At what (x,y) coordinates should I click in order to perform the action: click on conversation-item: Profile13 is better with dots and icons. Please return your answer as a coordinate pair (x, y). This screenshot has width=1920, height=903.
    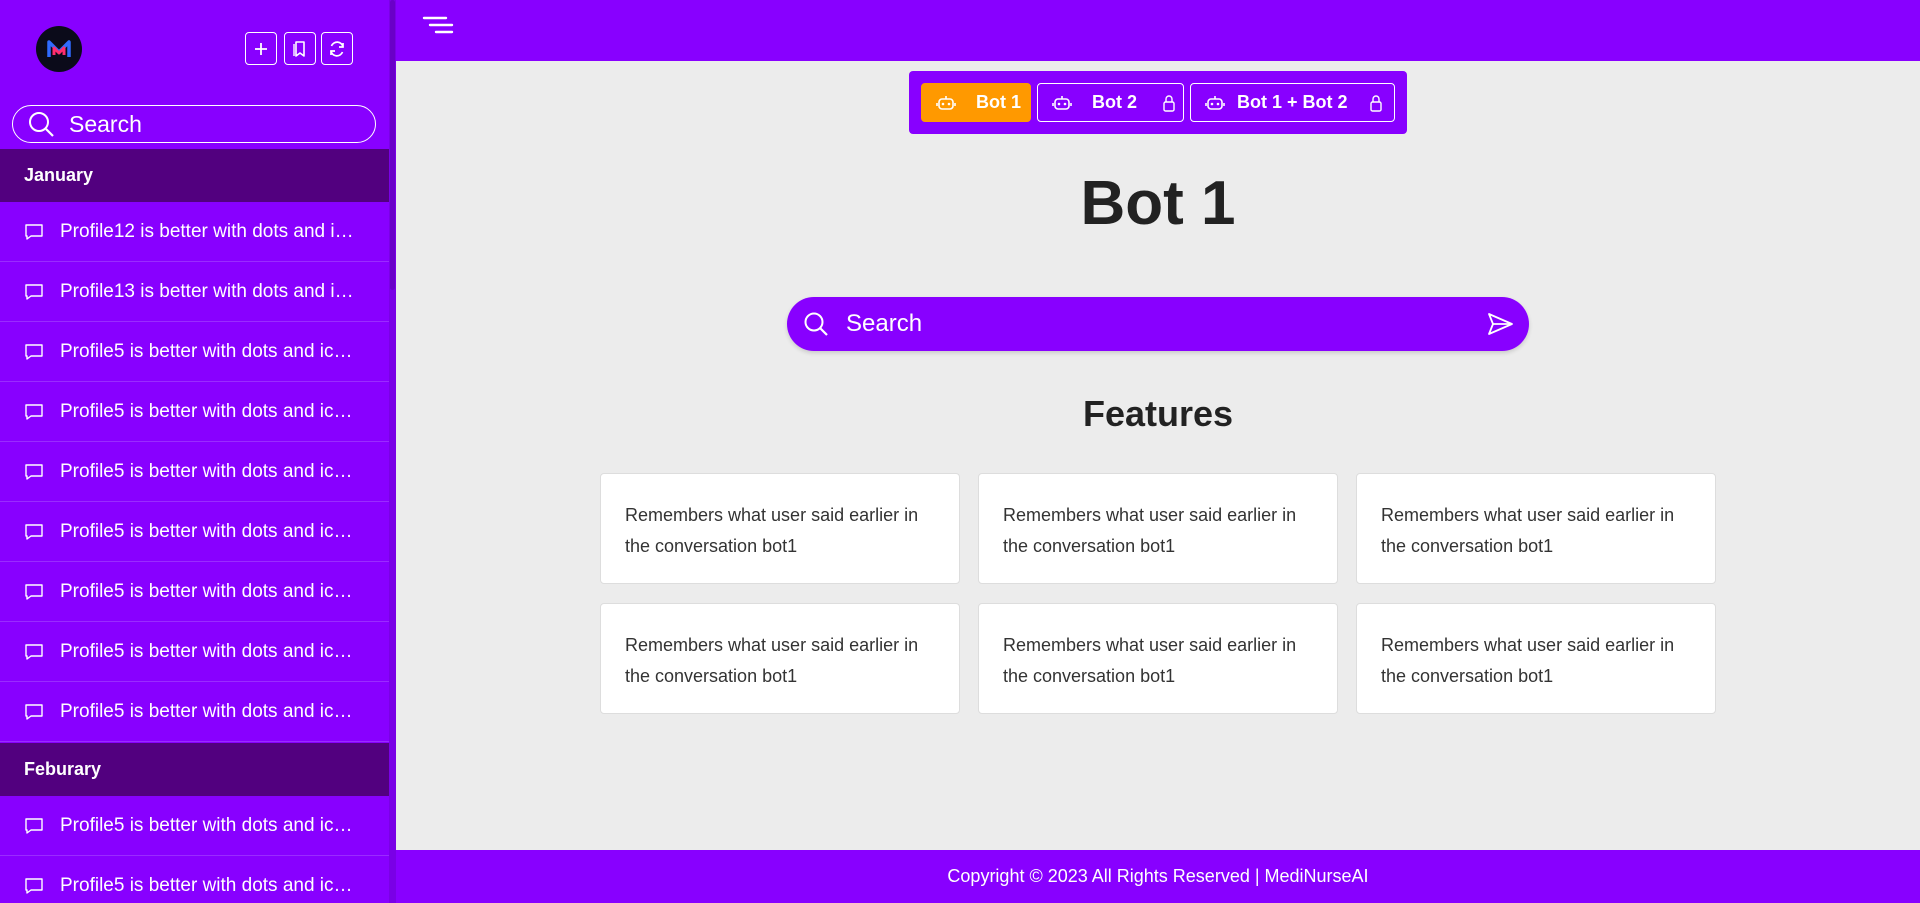
    Looking at the image, I should click on (194, 292).